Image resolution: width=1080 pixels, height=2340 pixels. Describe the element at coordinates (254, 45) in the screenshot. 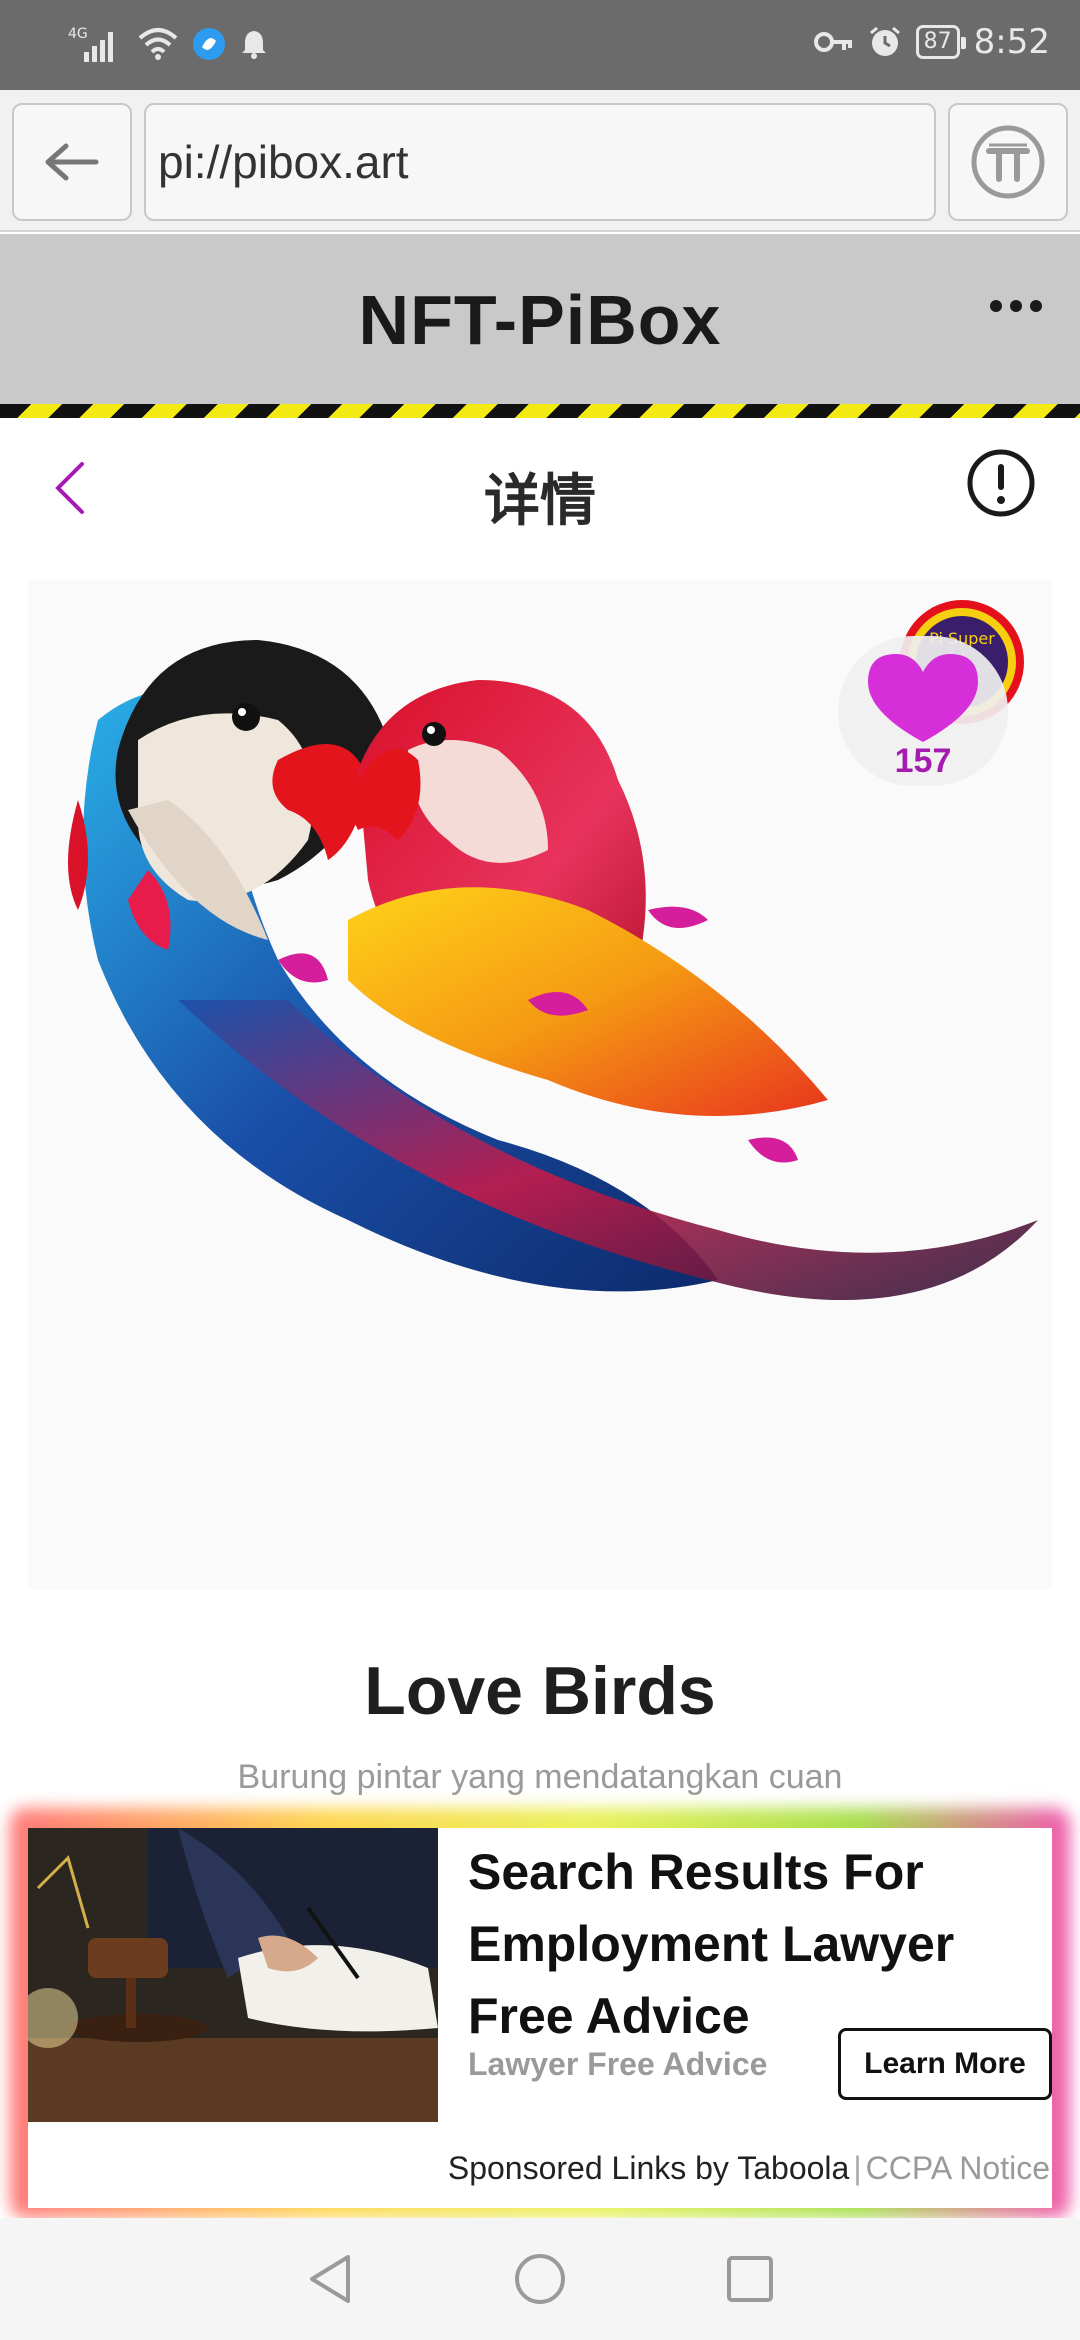

I see `bell-icon` at that location.